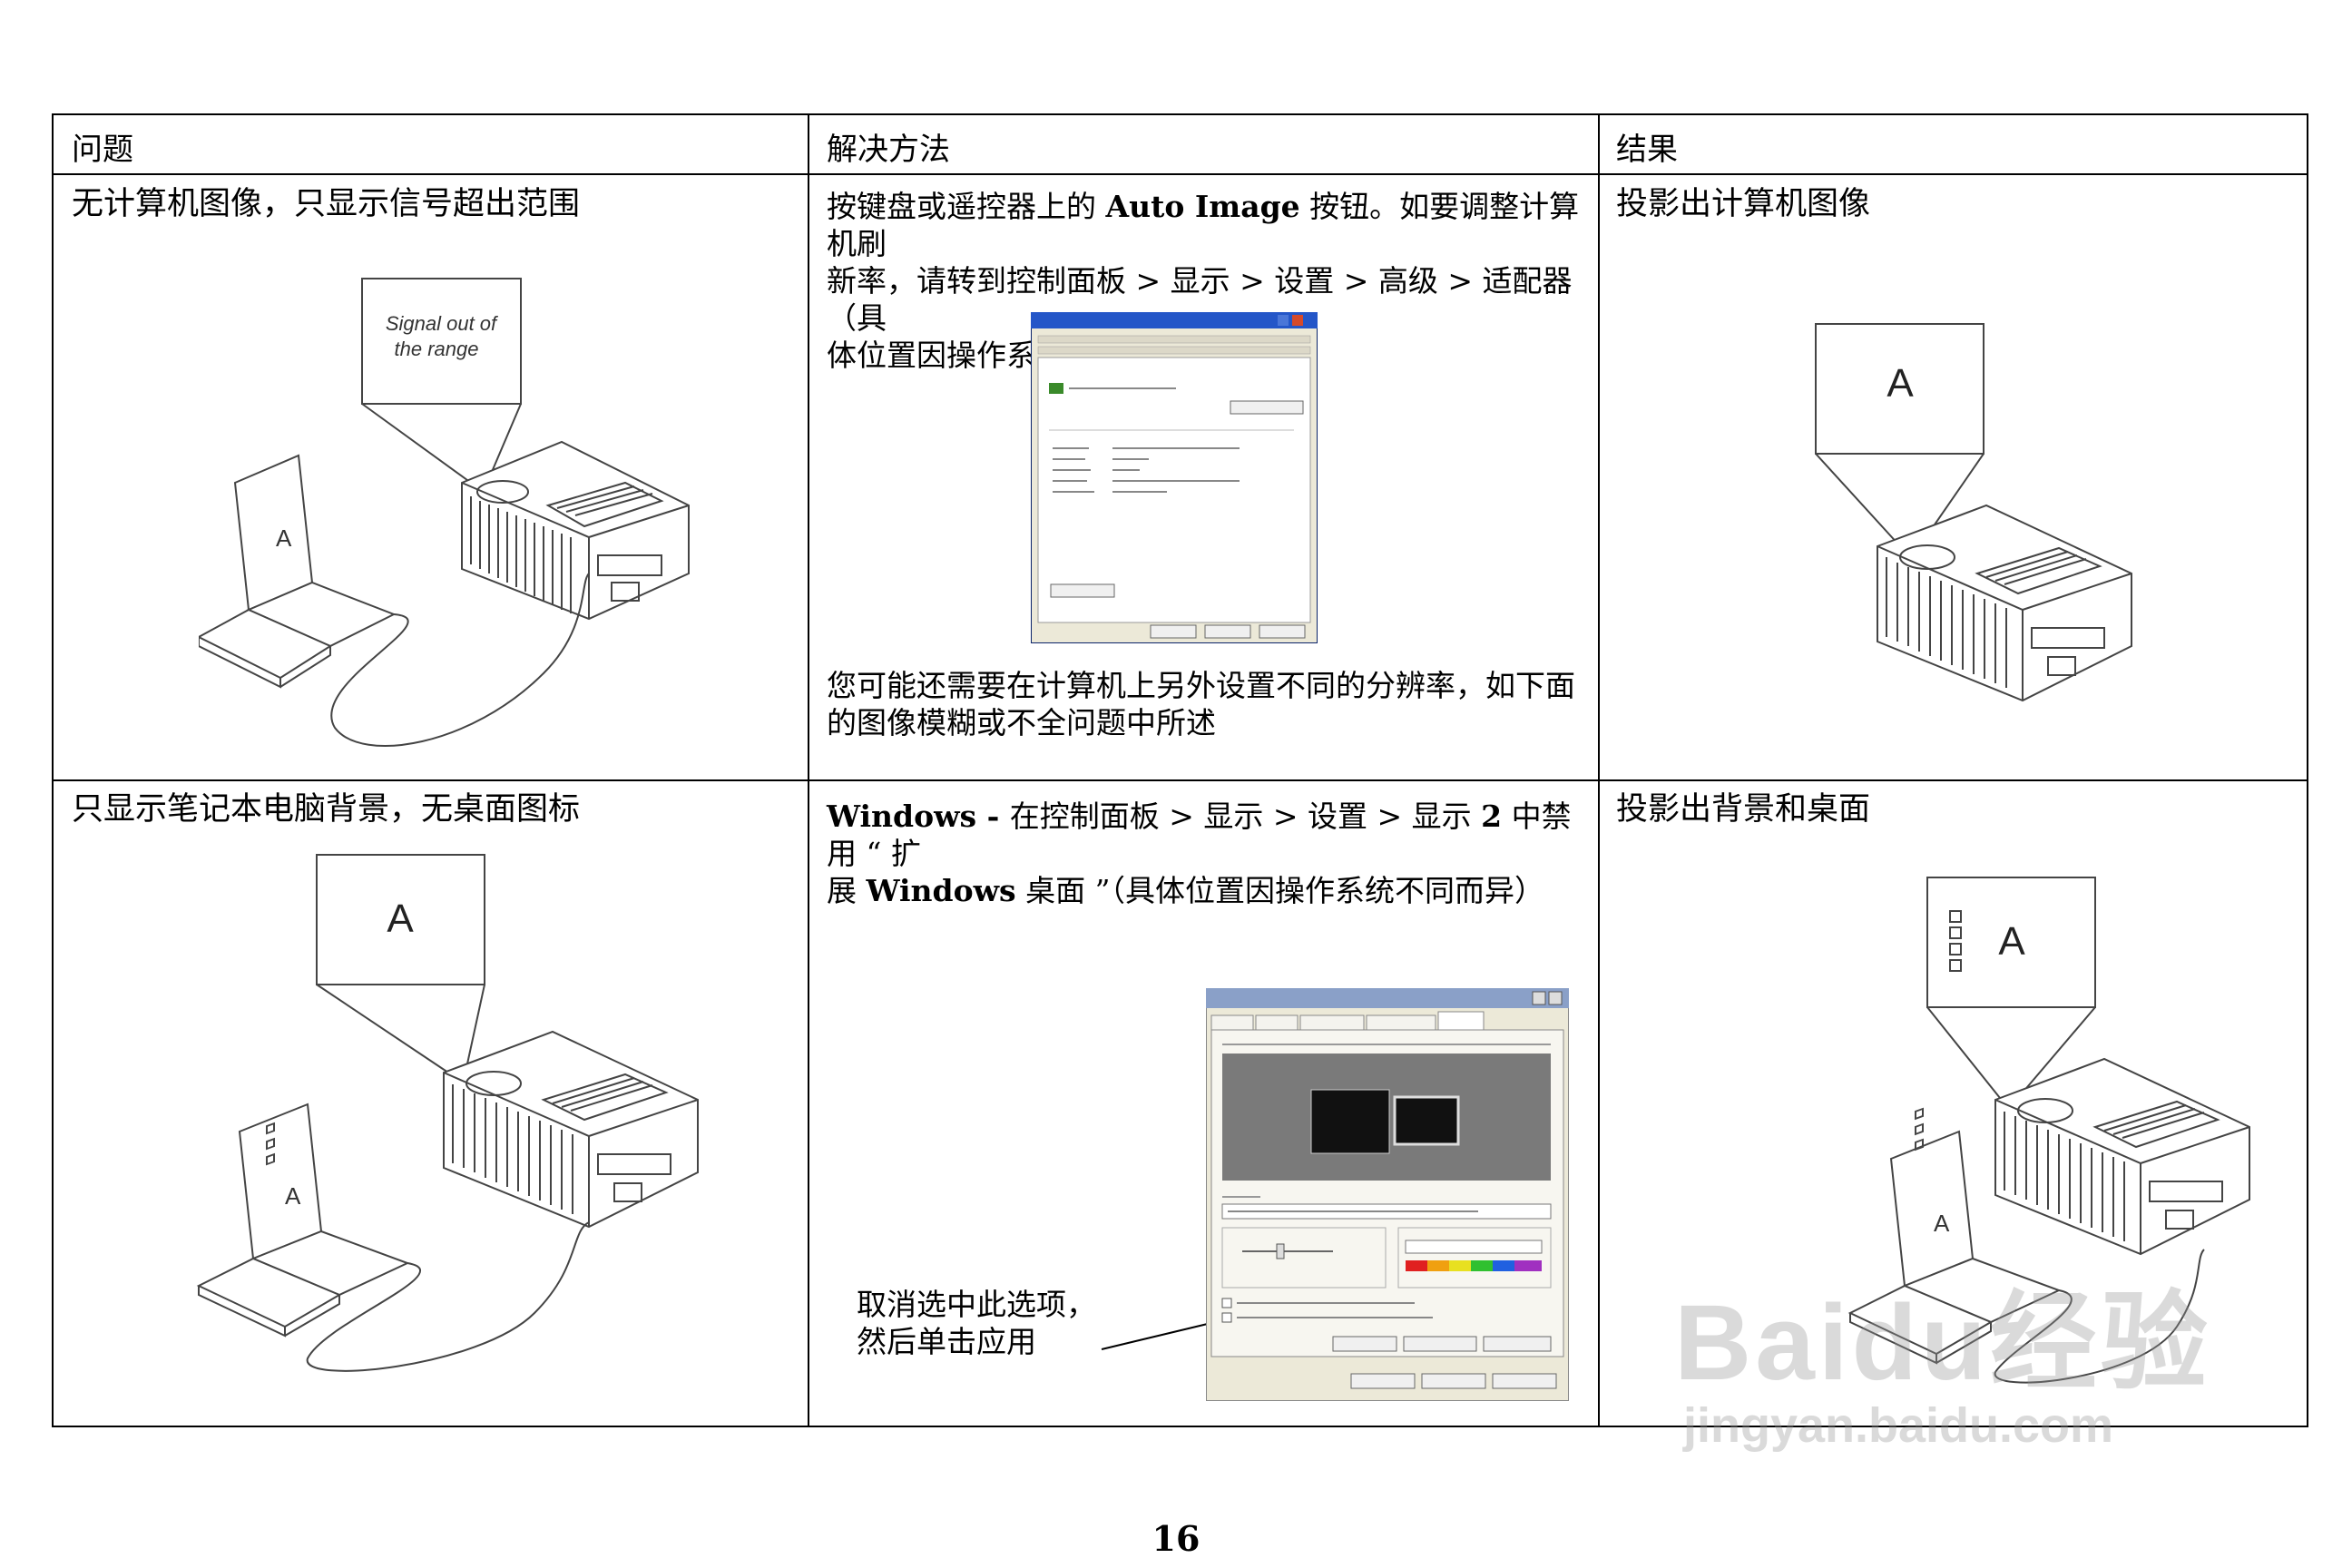  Describe the element at coordinates (442, 323) in the screenshot. I see `screen-text-line1: Signal out of` at that location.